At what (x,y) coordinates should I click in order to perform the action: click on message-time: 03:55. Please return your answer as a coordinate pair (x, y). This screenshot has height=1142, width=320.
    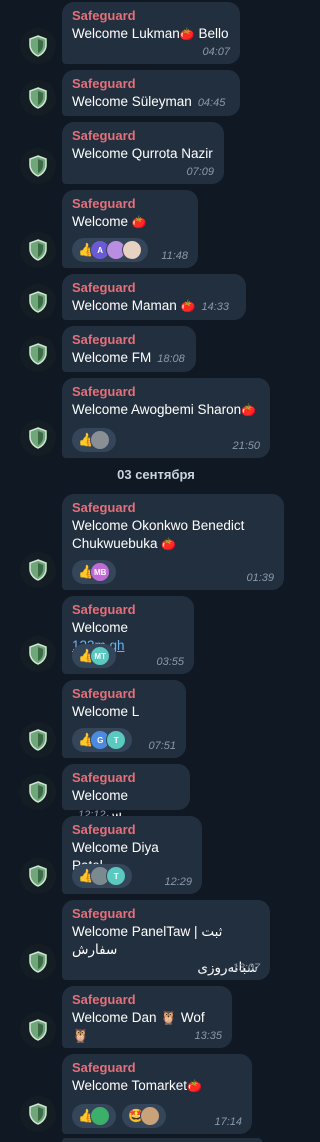
    Looking at the image, I should click on (170, 662).